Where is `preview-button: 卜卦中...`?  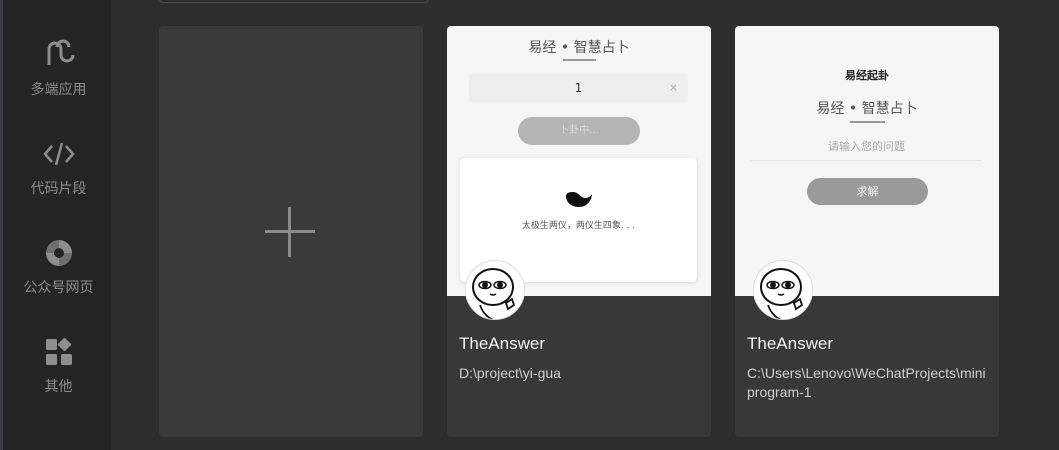
preview-button: 卜卦中... is located at coordinates (579, 131).